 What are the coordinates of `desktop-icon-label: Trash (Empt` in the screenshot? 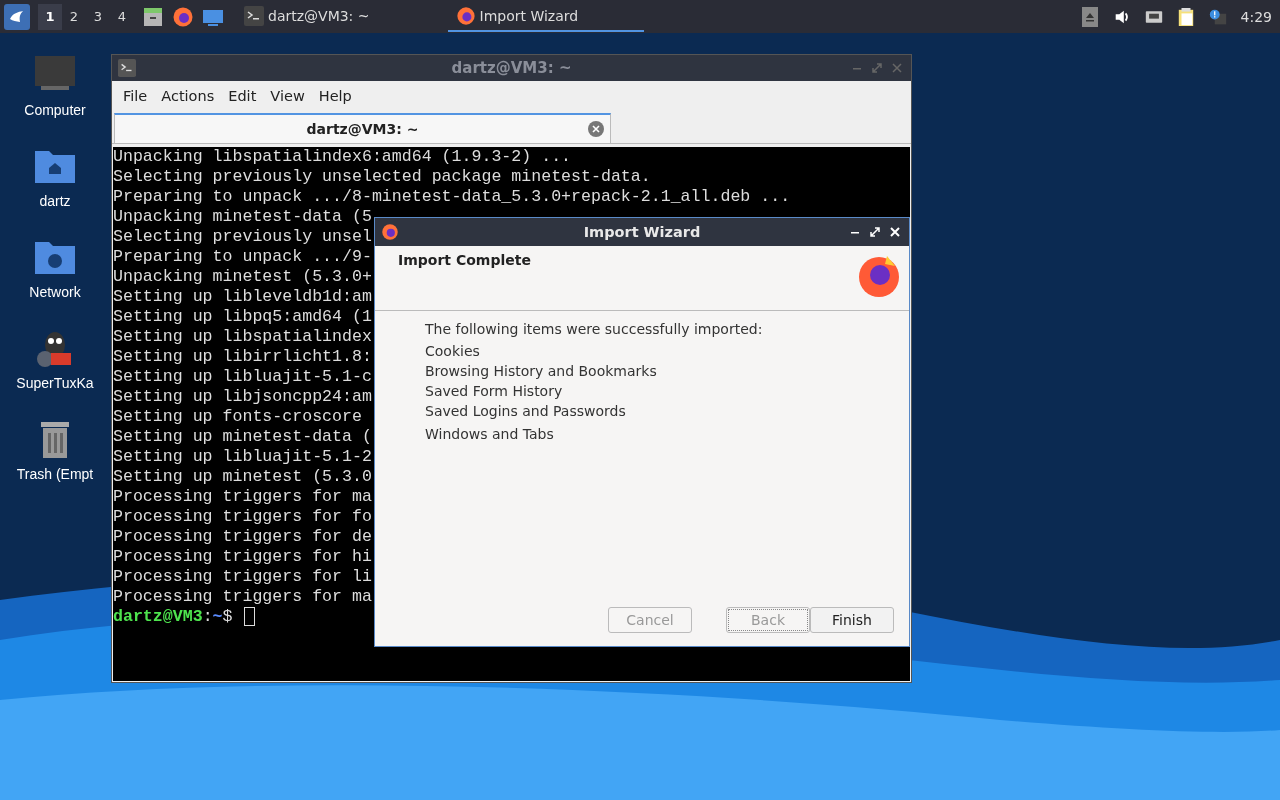 It's located at (55, 474).